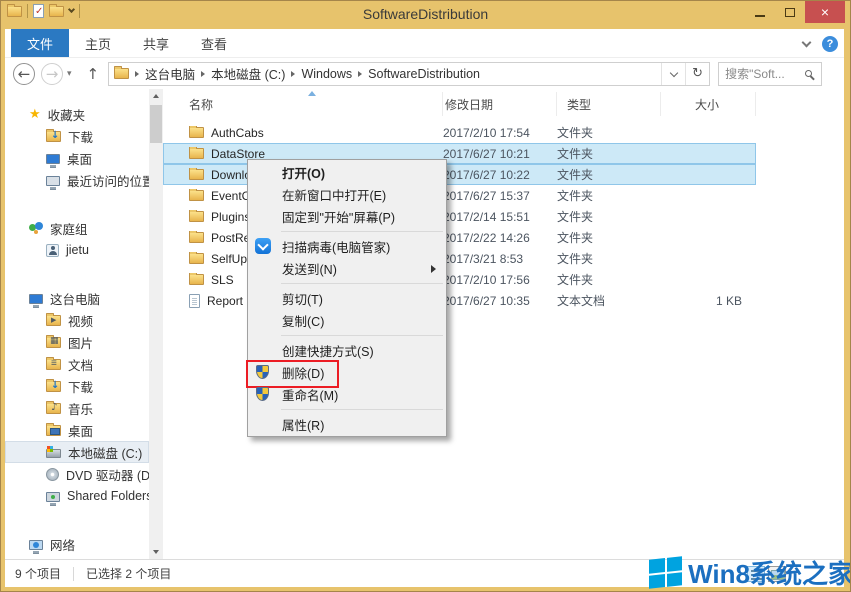 This screenshot has width=851, height=592. Describe the element at coordinates (77, 180) in the screenshot. I see `sidebar-item: 最近访问的位置` at that location.